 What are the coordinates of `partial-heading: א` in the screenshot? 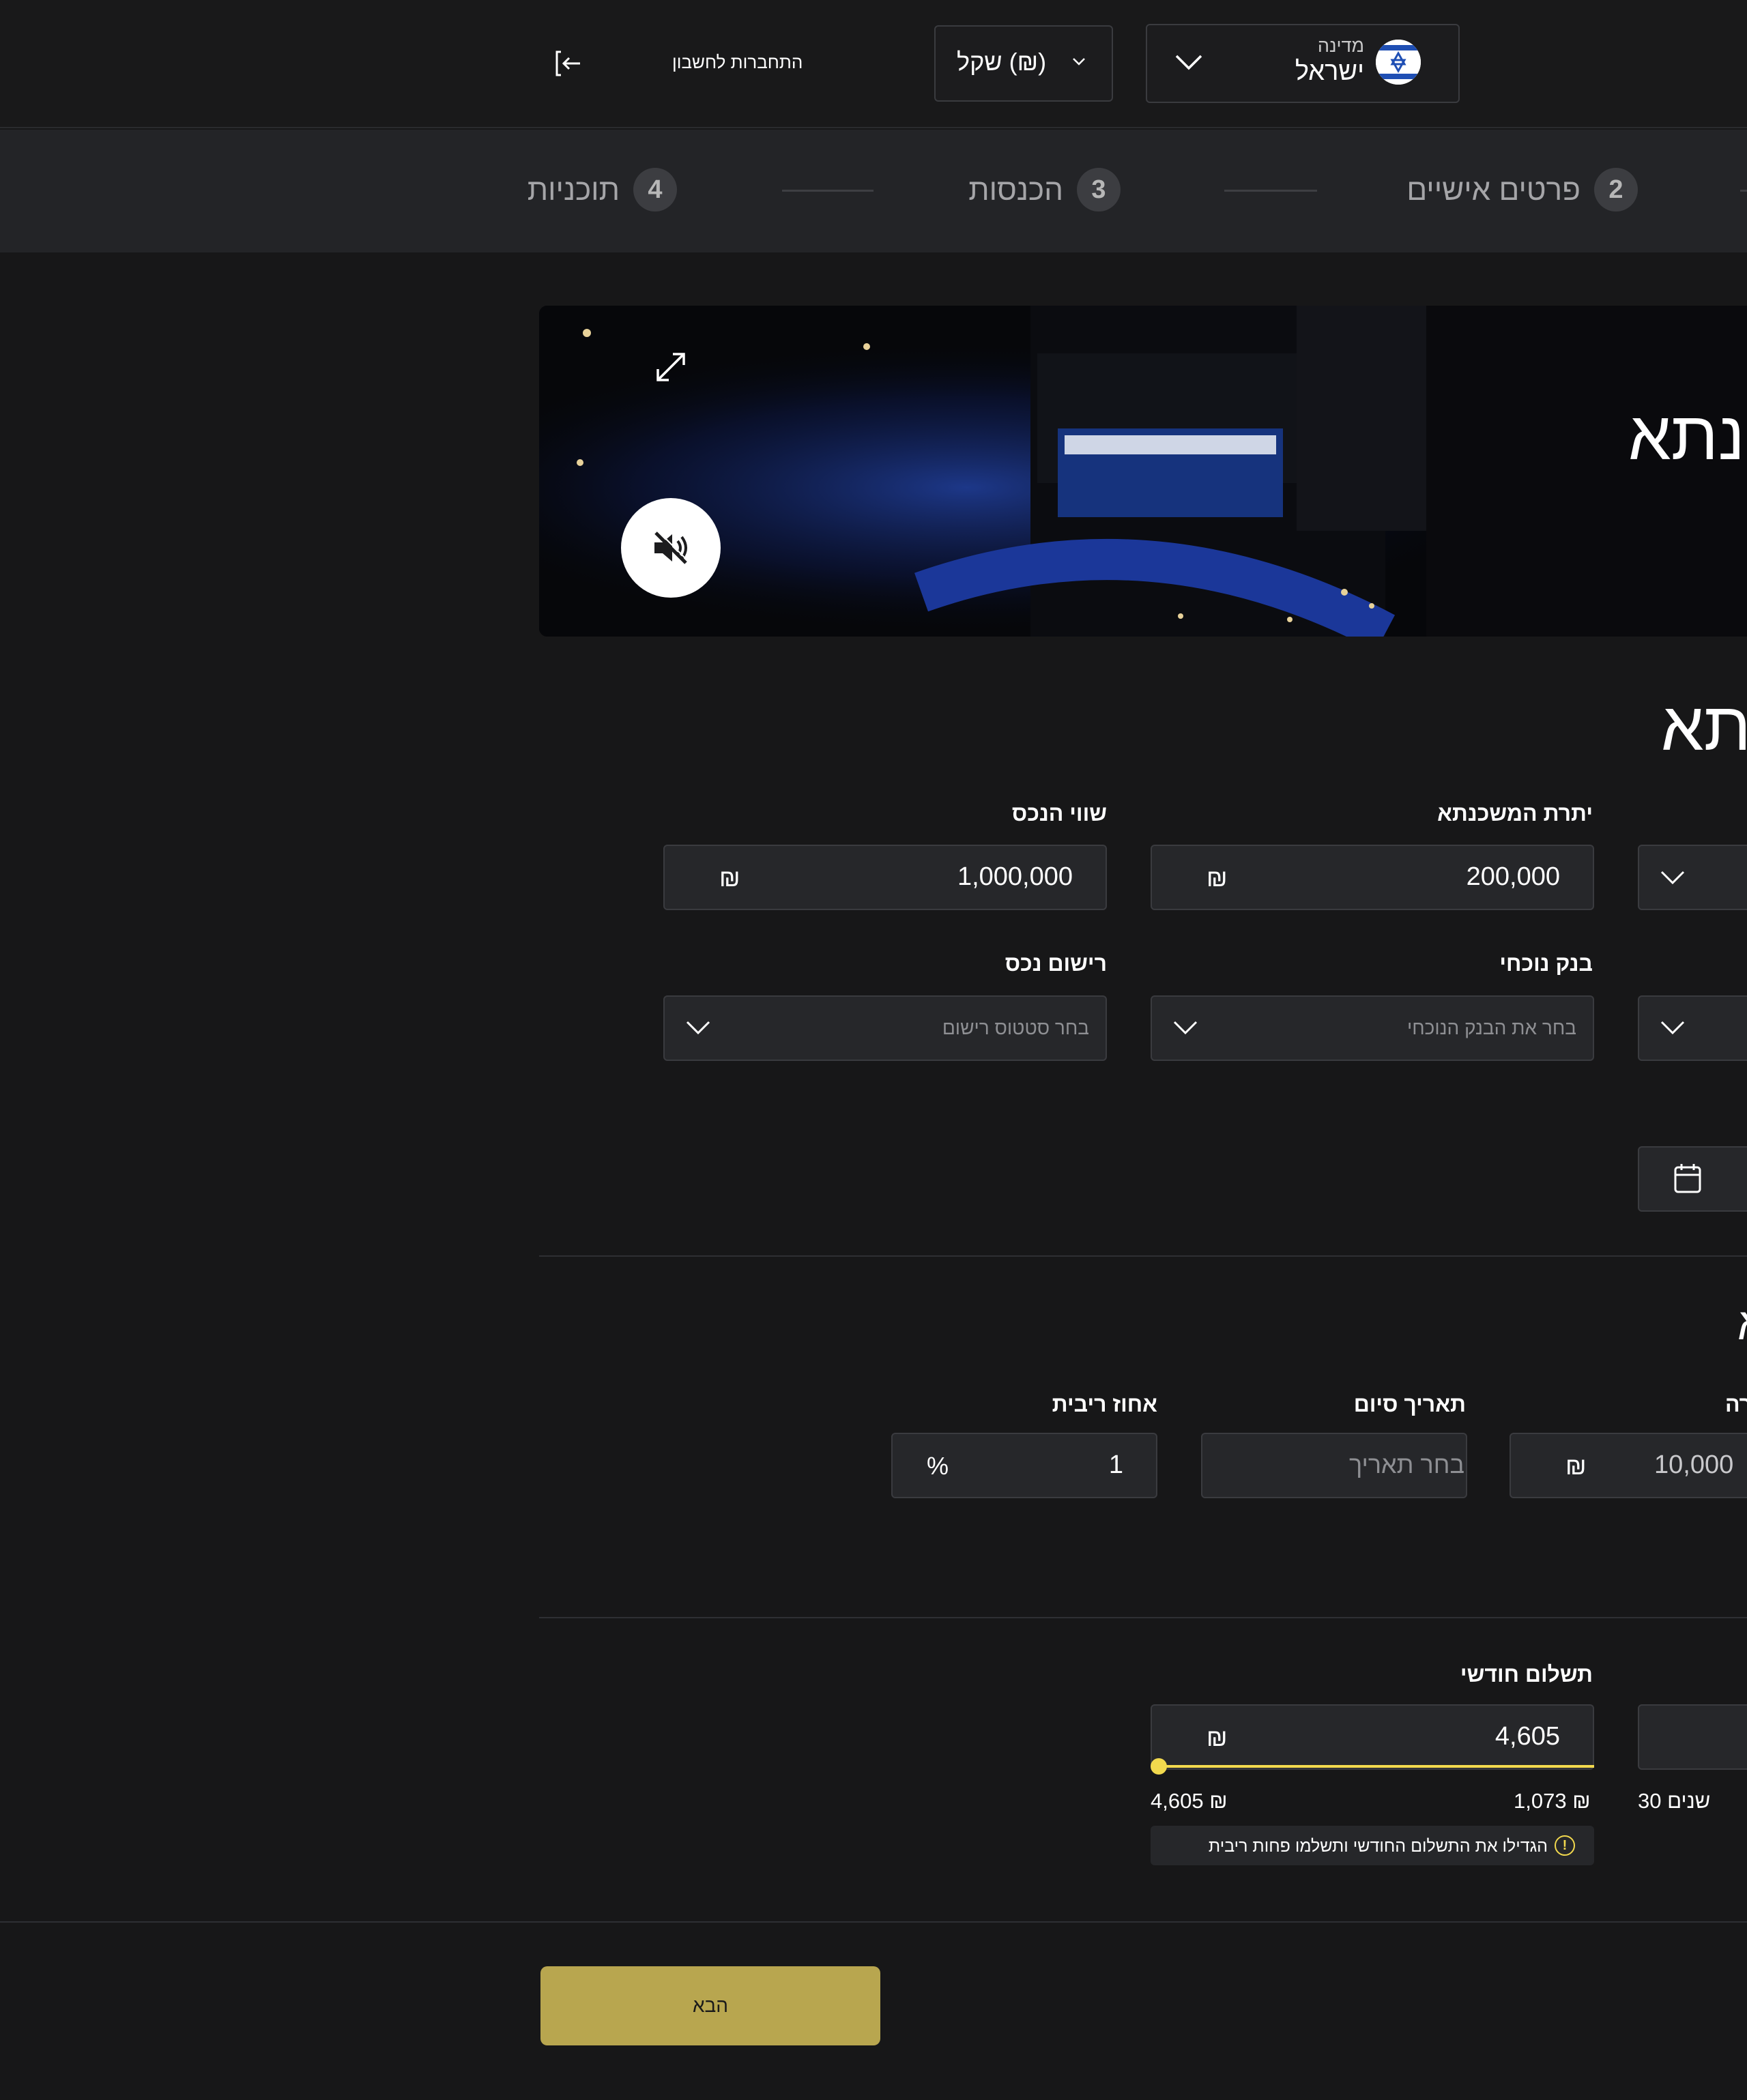 It's located at (1742, 1324).